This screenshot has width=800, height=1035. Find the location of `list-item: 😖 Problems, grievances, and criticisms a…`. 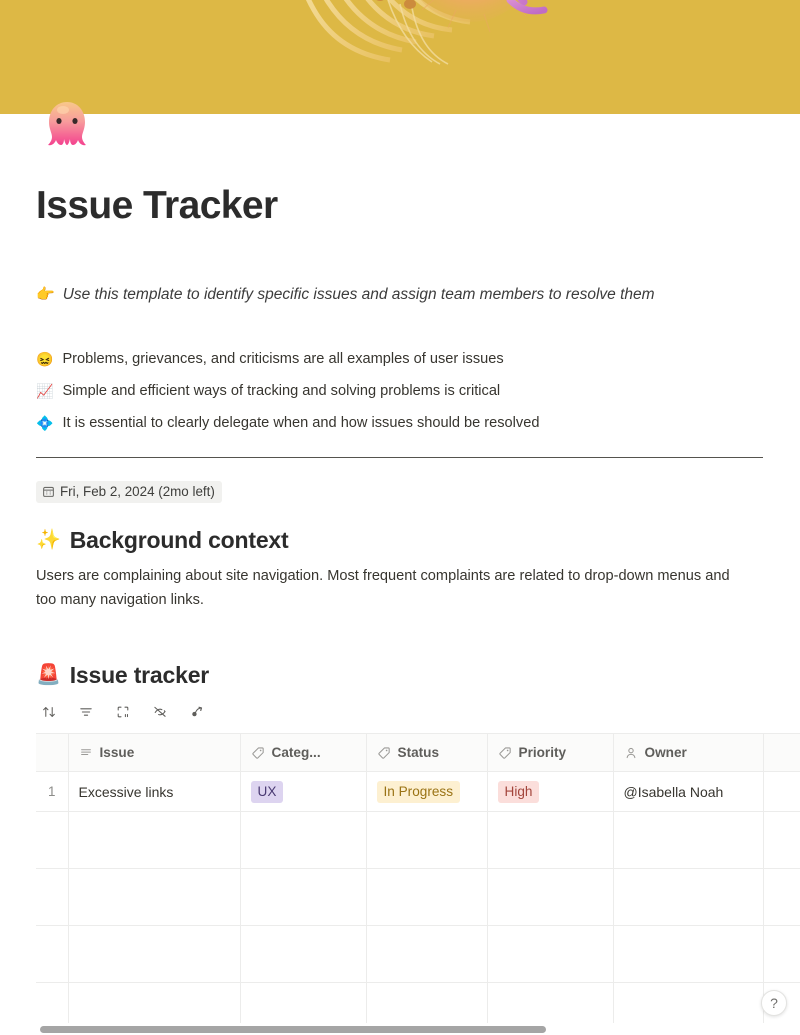

list-item: 😖 Problems, grievances, and criticisms a… is located at coordinates (400, 359).